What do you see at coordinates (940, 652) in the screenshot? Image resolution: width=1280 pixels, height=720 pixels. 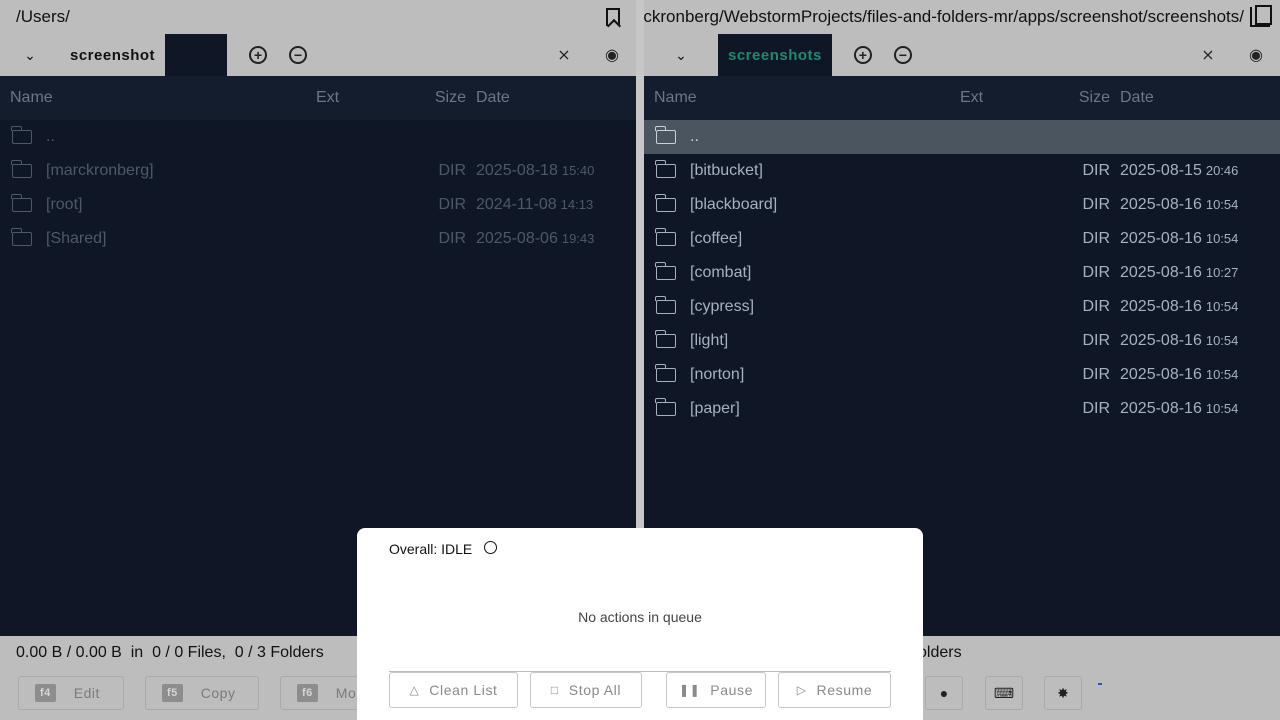 I see `status-summary-right: olders` at bounding box center [940, 652].